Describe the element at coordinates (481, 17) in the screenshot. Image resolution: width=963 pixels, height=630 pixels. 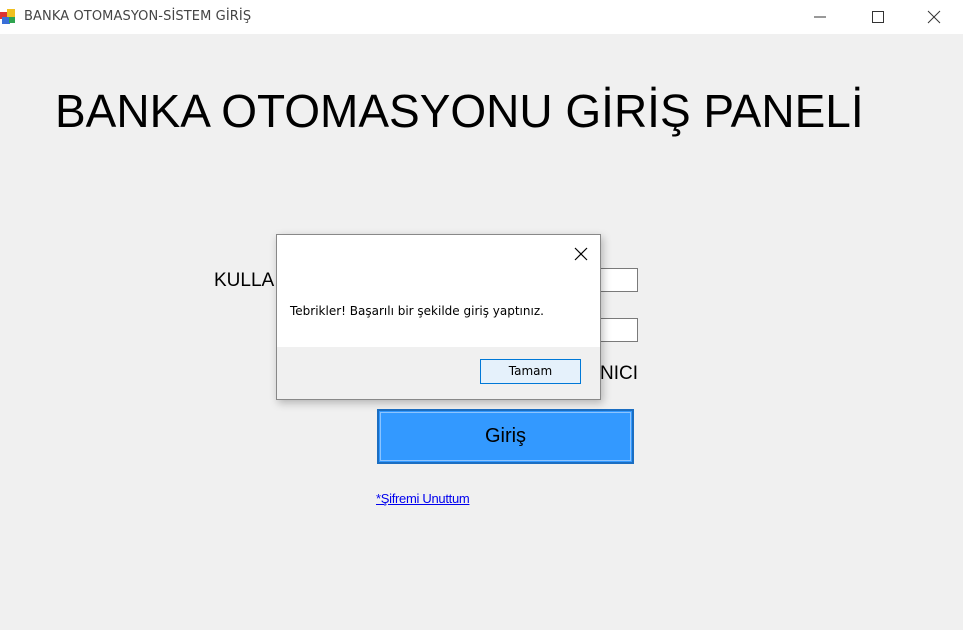
I see `window-titlebar: BANKA OTOMASYON-SİSTEM GİRİŞ` at that location.